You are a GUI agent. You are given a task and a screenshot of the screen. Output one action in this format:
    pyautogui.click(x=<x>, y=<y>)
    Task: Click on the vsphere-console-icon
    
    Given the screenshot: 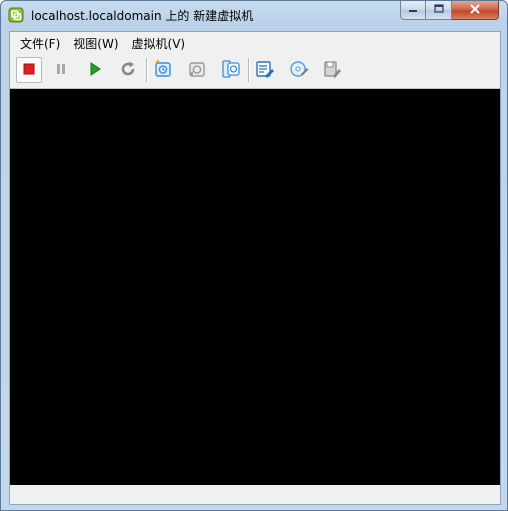 What is the action you would take?
    pyautogui.click(x=16, y=15)
    